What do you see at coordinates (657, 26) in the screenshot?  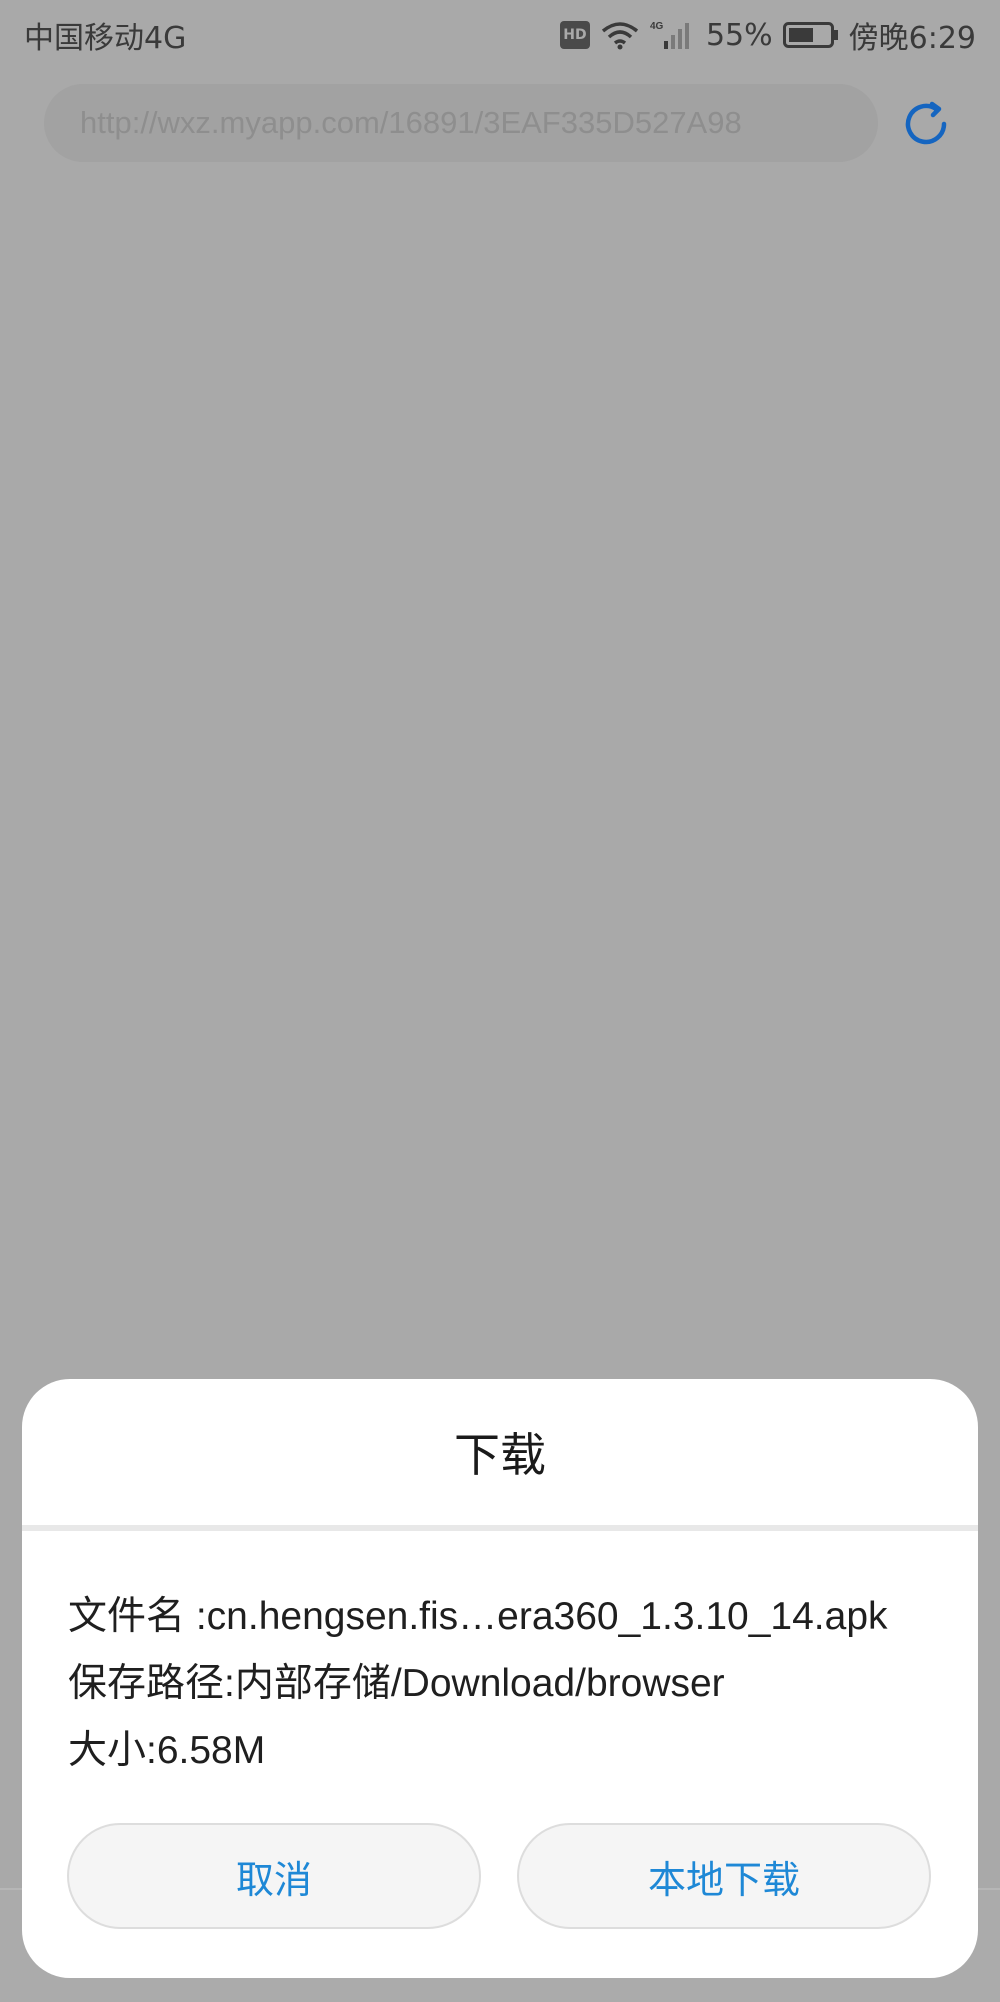 I see `network-type-label: 4G` at bounding box center [657, 26].